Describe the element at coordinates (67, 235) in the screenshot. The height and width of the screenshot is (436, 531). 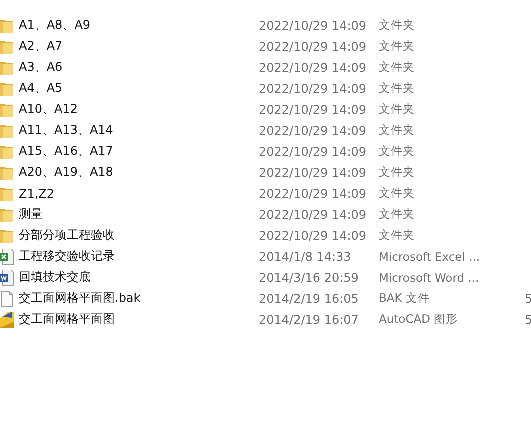
I see `file-name: 分部分项工程验收` at that location.